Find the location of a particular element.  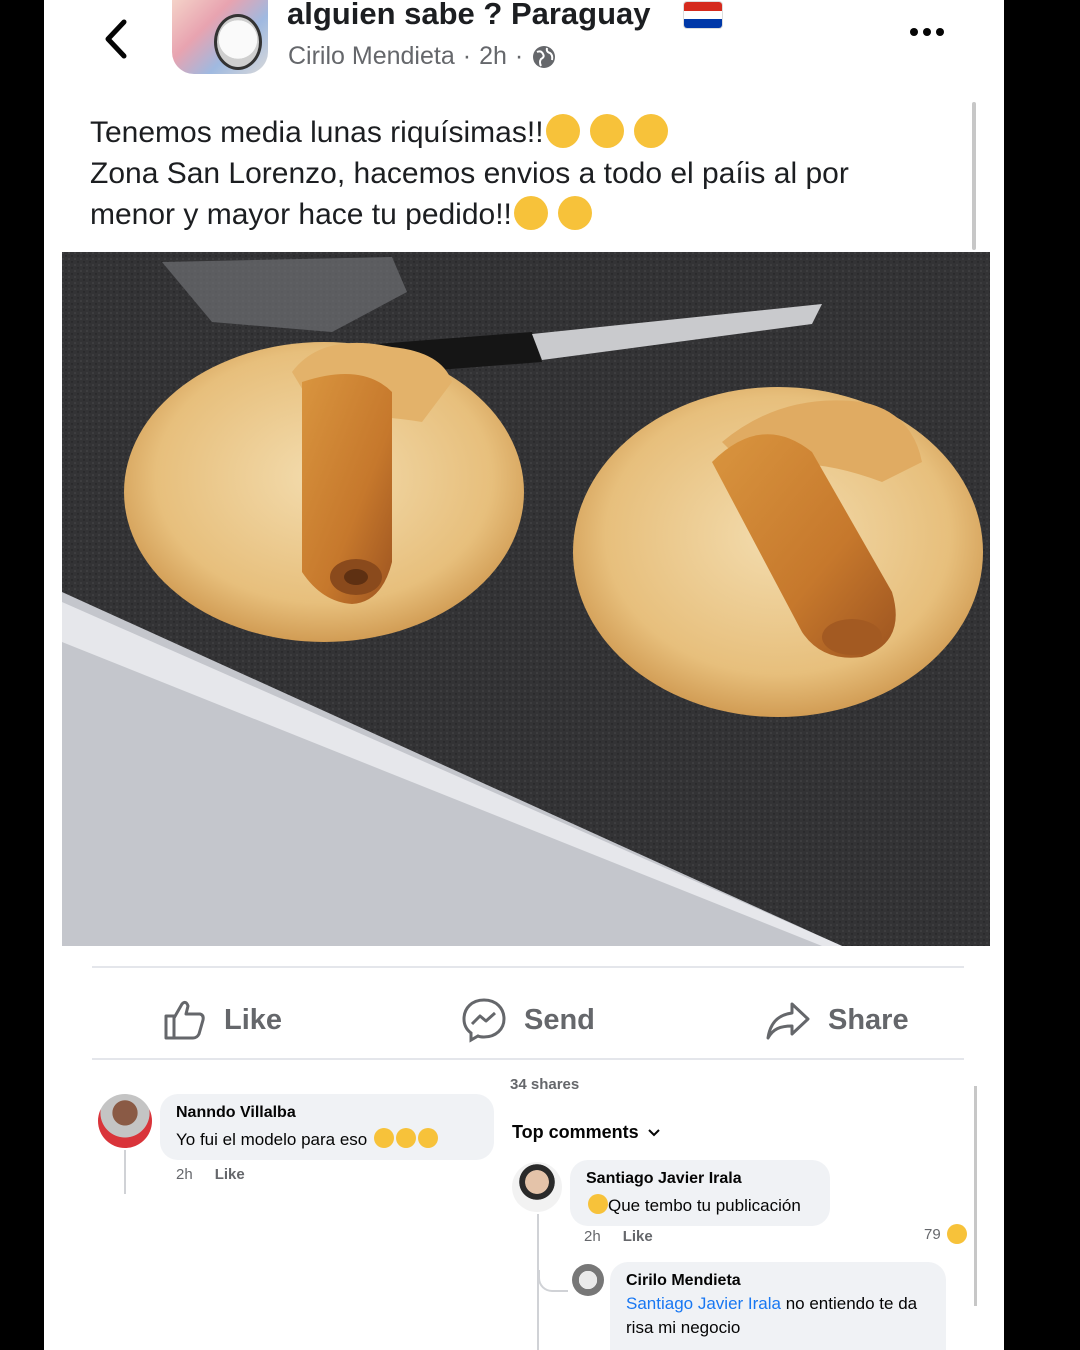

back-arrow-icon is located at coordinates (118, 39).